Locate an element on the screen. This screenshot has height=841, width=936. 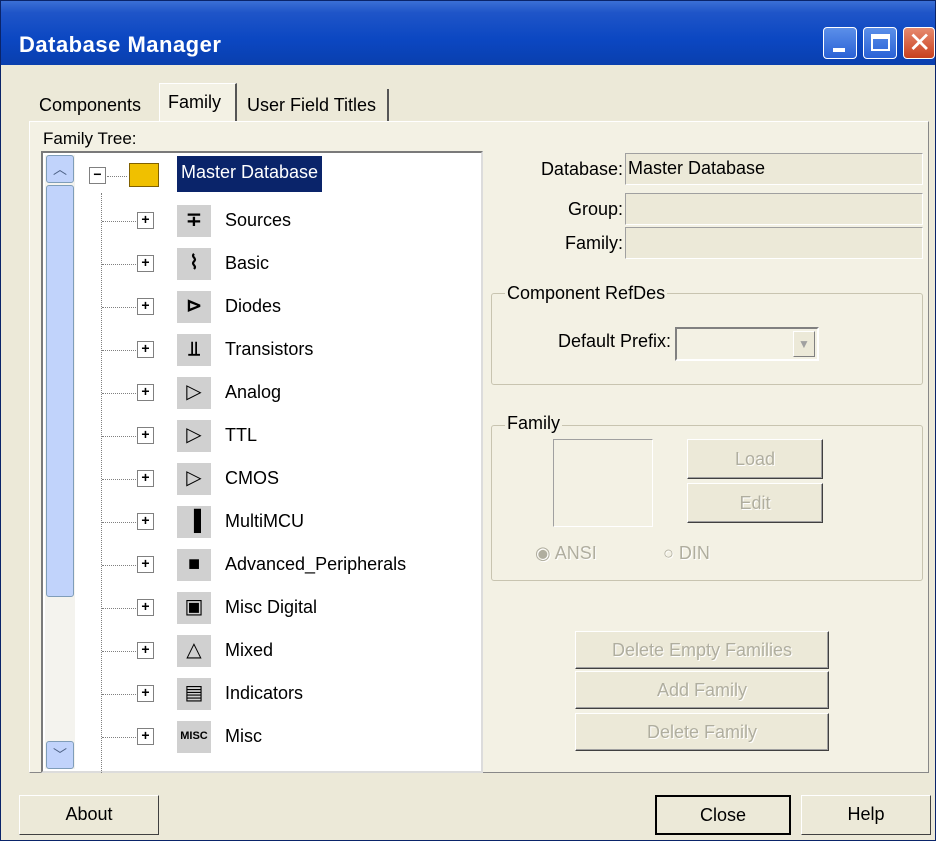
tree-node-label: Transistors is located at coordinates (269, 349).